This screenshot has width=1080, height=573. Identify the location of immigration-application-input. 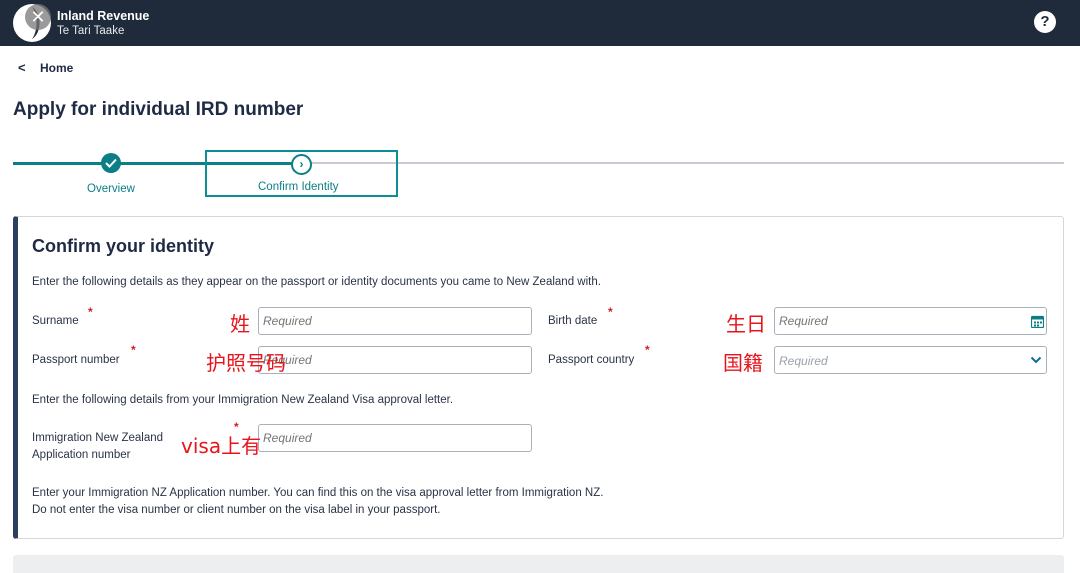
(395, 438).